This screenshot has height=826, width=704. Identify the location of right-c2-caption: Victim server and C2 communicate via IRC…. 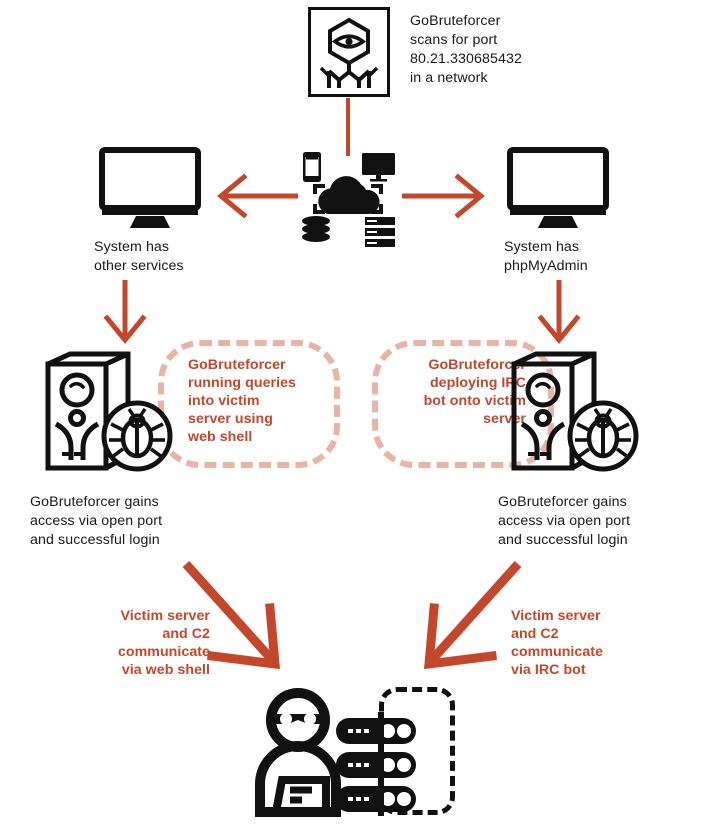
(557, 643).